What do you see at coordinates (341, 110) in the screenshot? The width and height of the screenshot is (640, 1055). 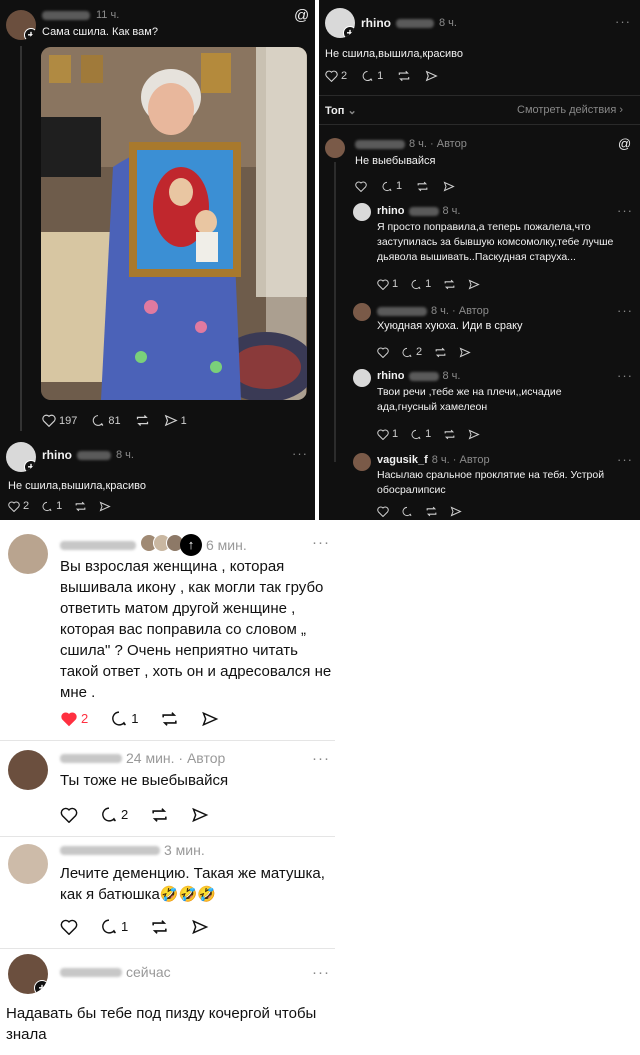 I see `sort-dropdown: Топ ⌄` at bounding box center [341, 110].